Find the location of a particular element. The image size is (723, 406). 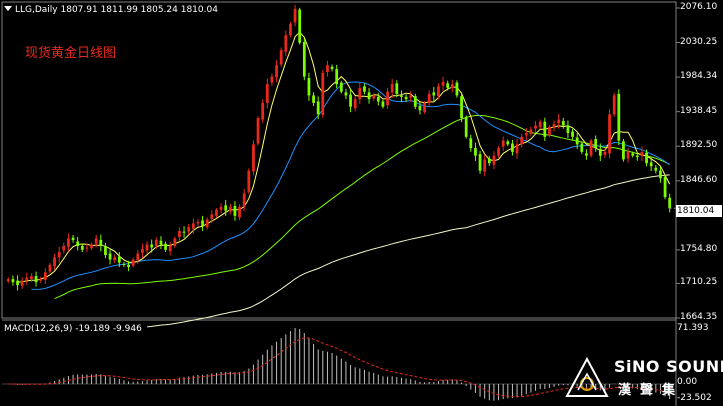

price-label: 1984.34 is located at coordinates (699, 76).